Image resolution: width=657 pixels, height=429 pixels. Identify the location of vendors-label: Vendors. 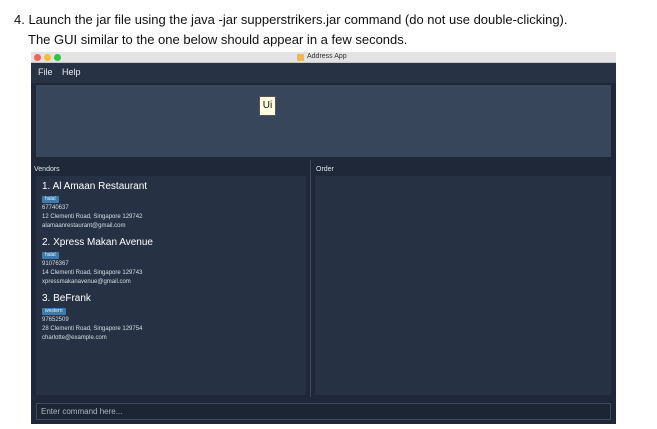
(47, 169).